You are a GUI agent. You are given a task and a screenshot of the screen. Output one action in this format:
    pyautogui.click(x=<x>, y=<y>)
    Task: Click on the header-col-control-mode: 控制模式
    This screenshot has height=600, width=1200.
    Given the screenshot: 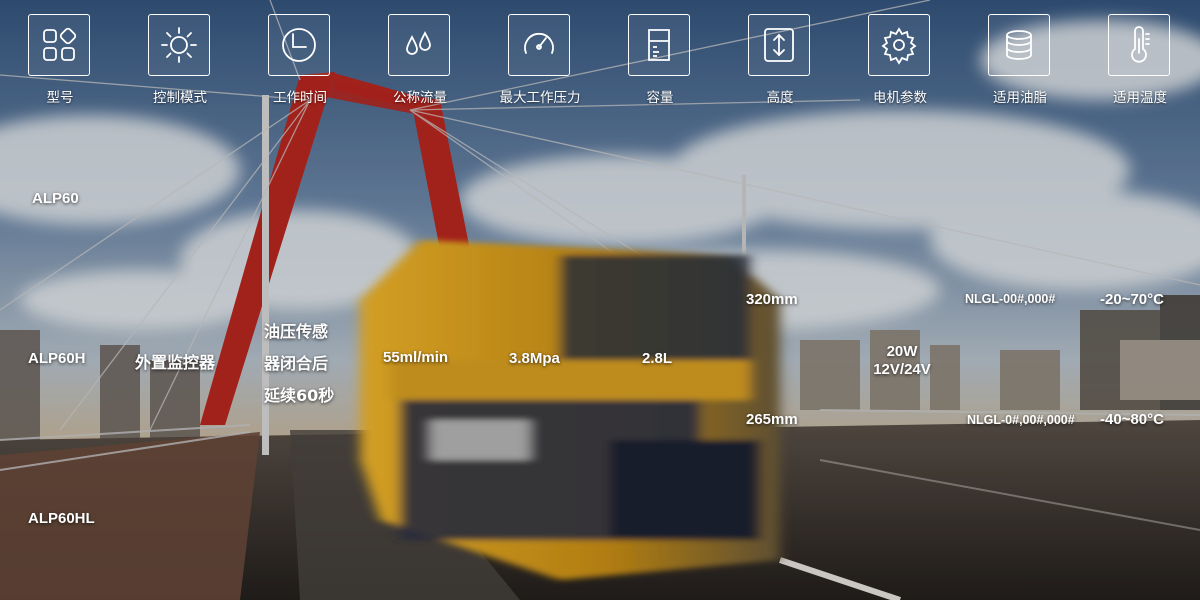 What is the action you would take?
    pyautogui.click(x=180, y=60)
    